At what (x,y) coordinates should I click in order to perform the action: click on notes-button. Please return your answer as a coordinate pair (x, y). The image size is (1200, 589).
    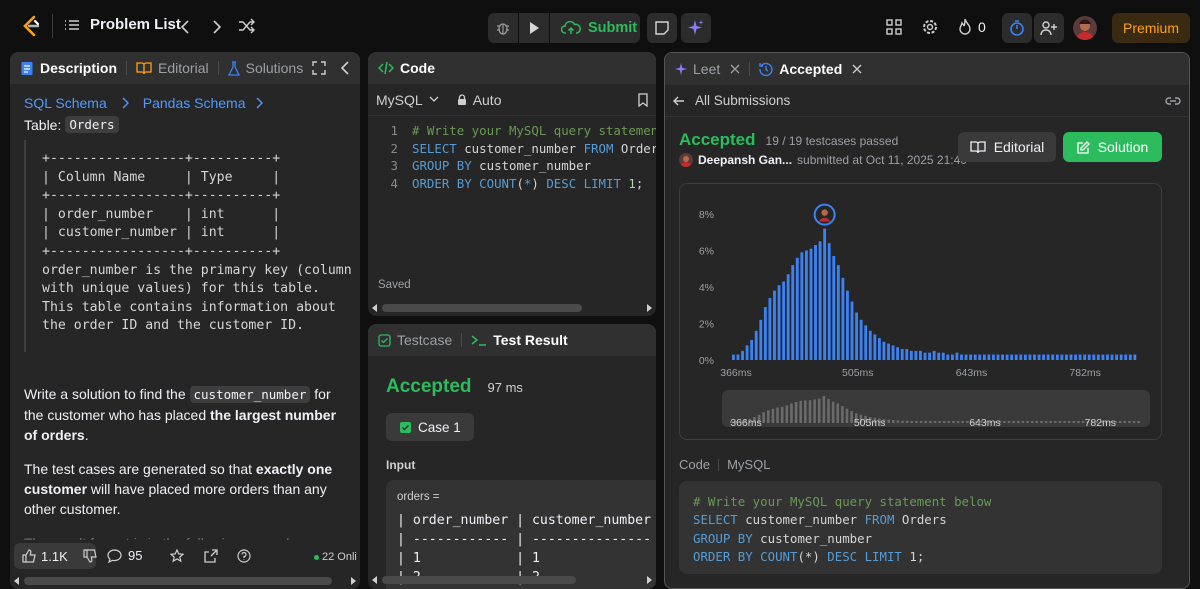
    Looking at the image, I should click on (662, 28).